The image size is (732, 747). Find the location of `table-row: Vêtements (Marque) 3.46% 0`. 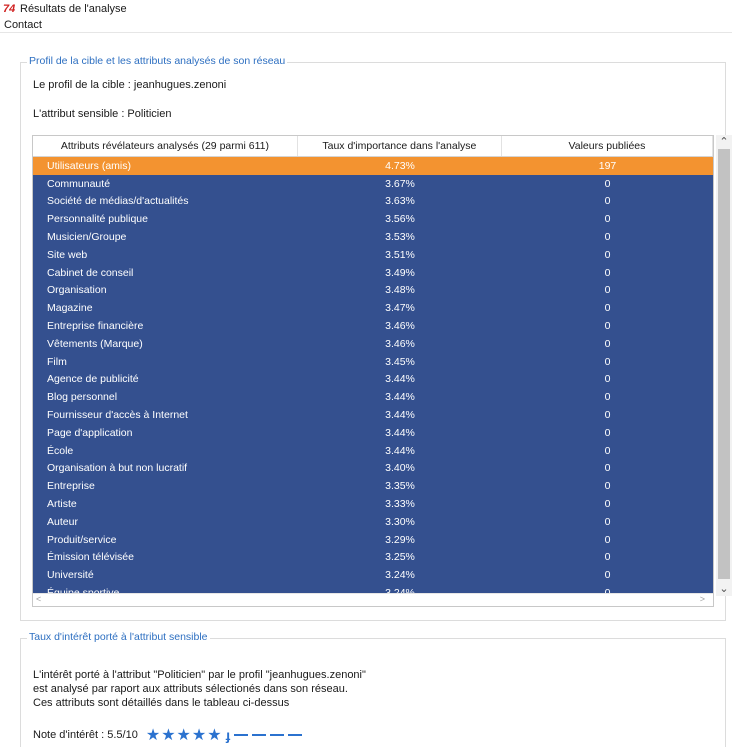

table-row: Vêtements (Marque) 3.46% 0 is located at coordinates (373, 343).